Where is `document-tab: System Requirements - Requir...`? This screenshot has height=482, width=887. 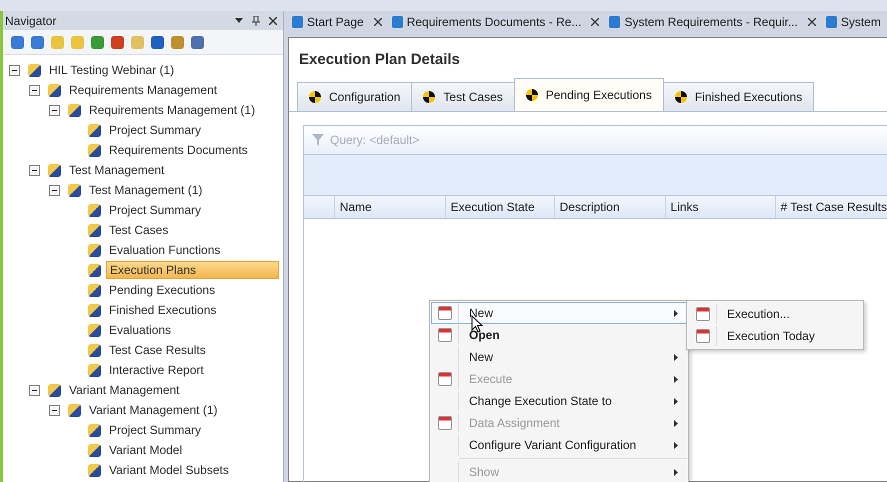 document-tab: System Requirements - Requir... is located at coordinates (712, 22).